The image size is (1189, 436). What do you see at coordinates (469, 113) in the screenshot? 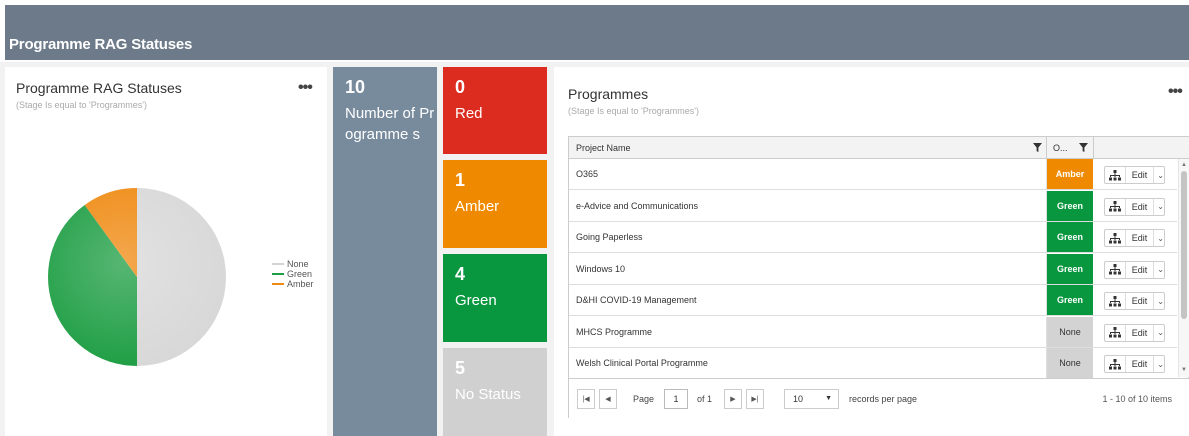
I see `kpi-red-label: Red` at bounding box center [469, 113].